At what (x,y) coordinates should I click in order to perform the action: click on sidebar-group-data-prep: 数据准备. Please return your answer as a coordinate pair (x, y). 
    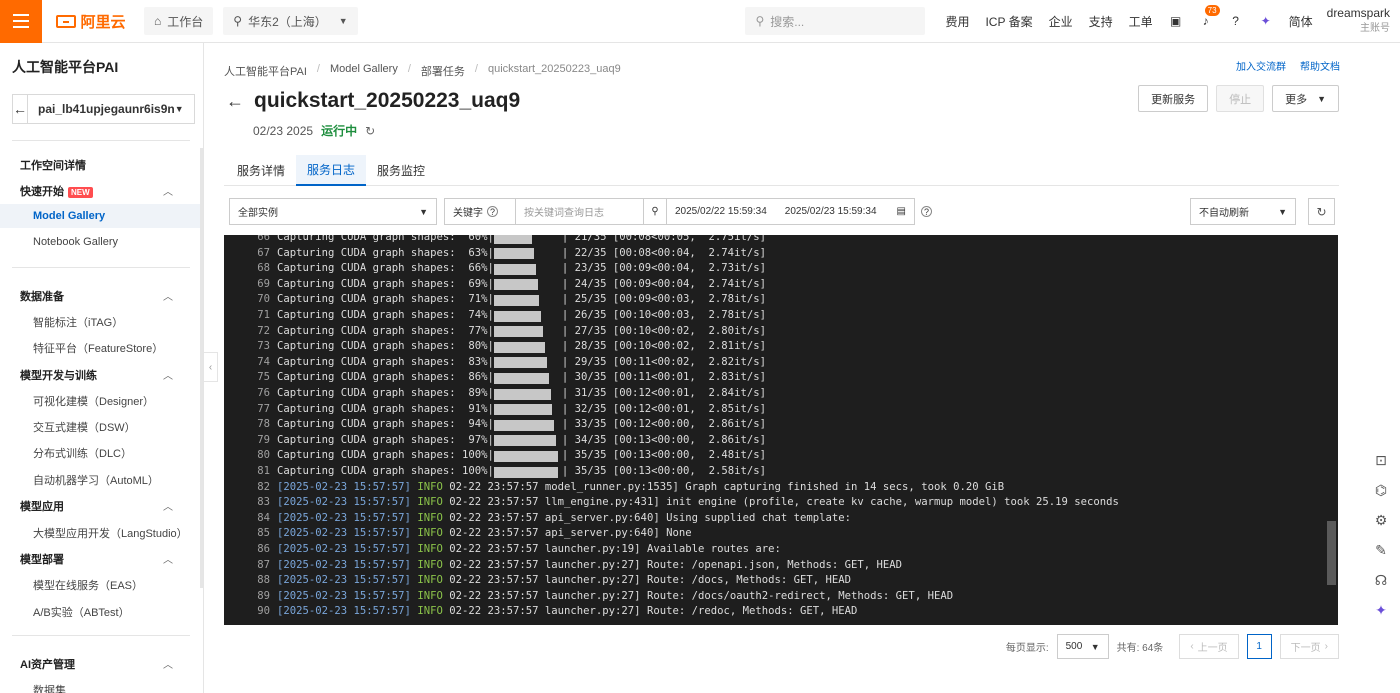
    Looking at the image, I should click on (42, 296).